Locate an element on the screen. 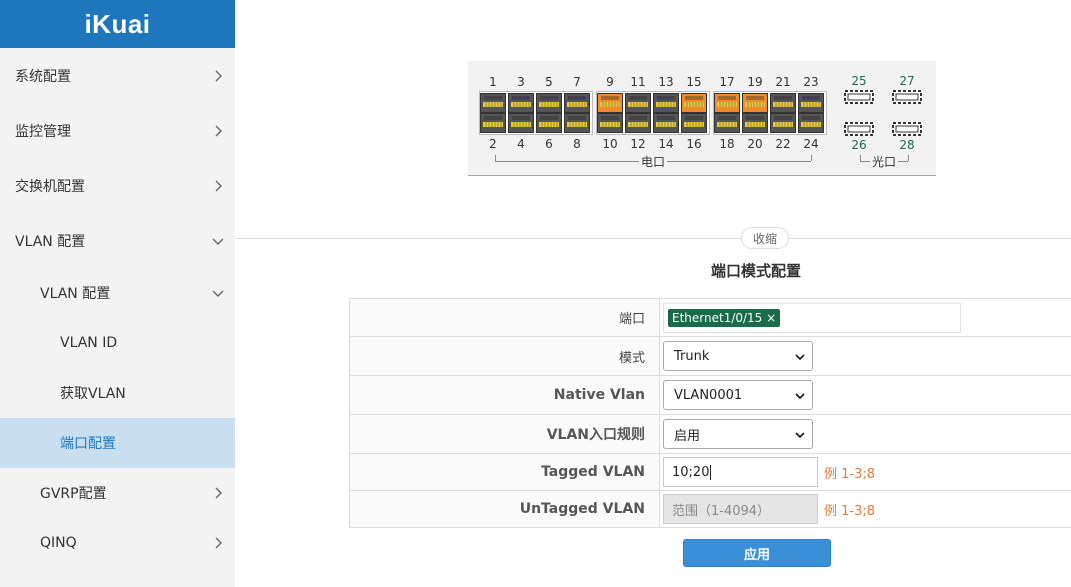 This screenshot has height=587, width=1071. port-number-bottom: 8 is located at coordinates (577, 144).